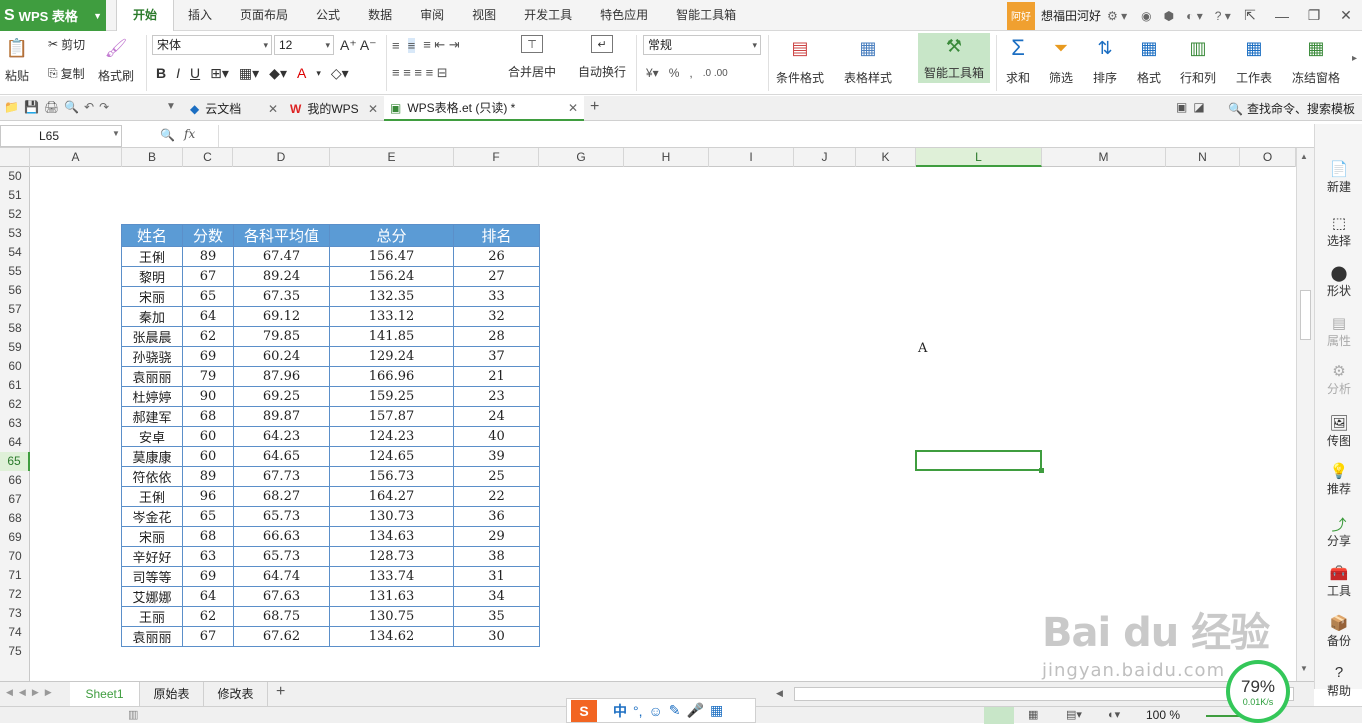 The image size is (1362, 724). Describe the element at coordinates (15, 461) in the screenshot. I see `row-header: 65` at that location.